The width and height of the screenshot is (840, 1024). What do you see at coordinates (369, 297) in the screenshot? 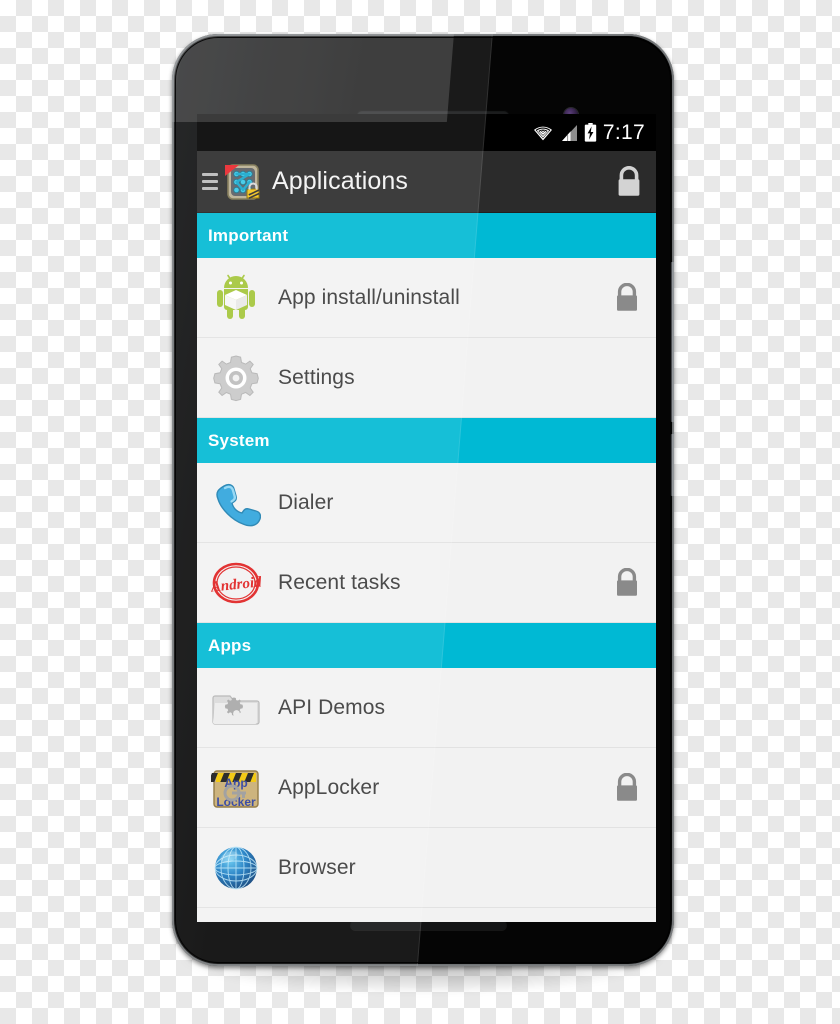
I see `list-item-label: App install/uninstall` at bounding box center [369, 297].